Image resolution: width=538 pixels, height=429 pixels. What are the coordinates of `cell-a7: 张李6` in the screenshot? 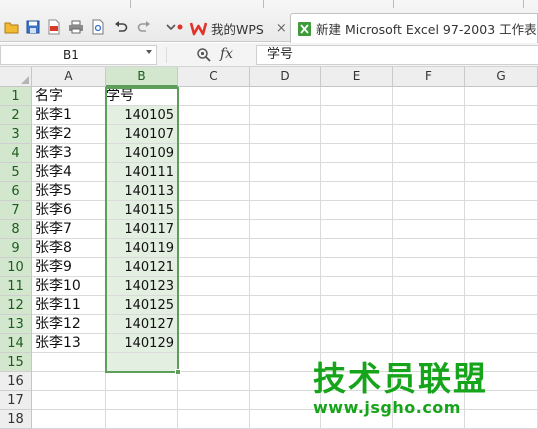 It's located at (53, 210).